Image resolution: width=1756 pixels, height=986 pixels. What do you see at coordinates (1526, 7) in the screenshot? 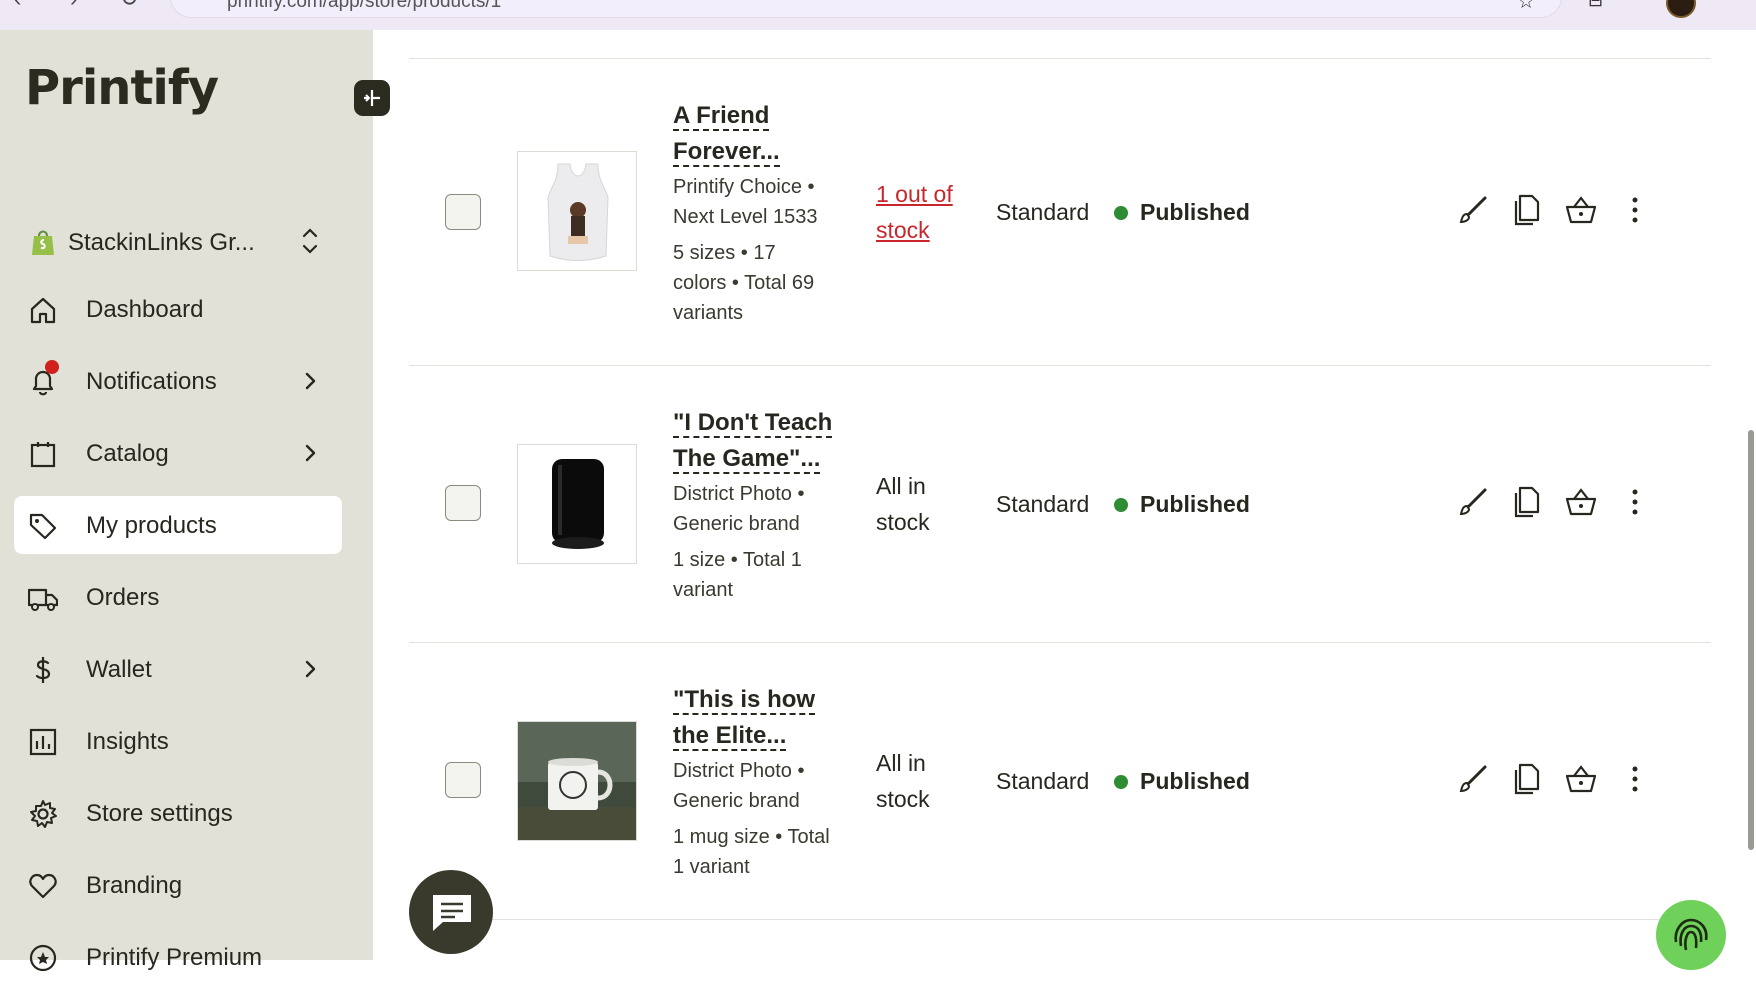
I see `bookmark-star-icon: ☆` at bounding box center [1526, 7].